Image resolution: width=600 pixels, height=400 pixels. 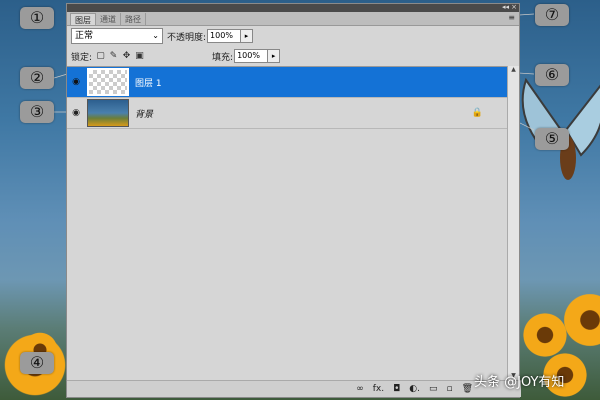 What do you see at coordinates (187, 37) in the screenshot?
I see `opacity-label: 不透明度:` at bounding box center [187, 37].